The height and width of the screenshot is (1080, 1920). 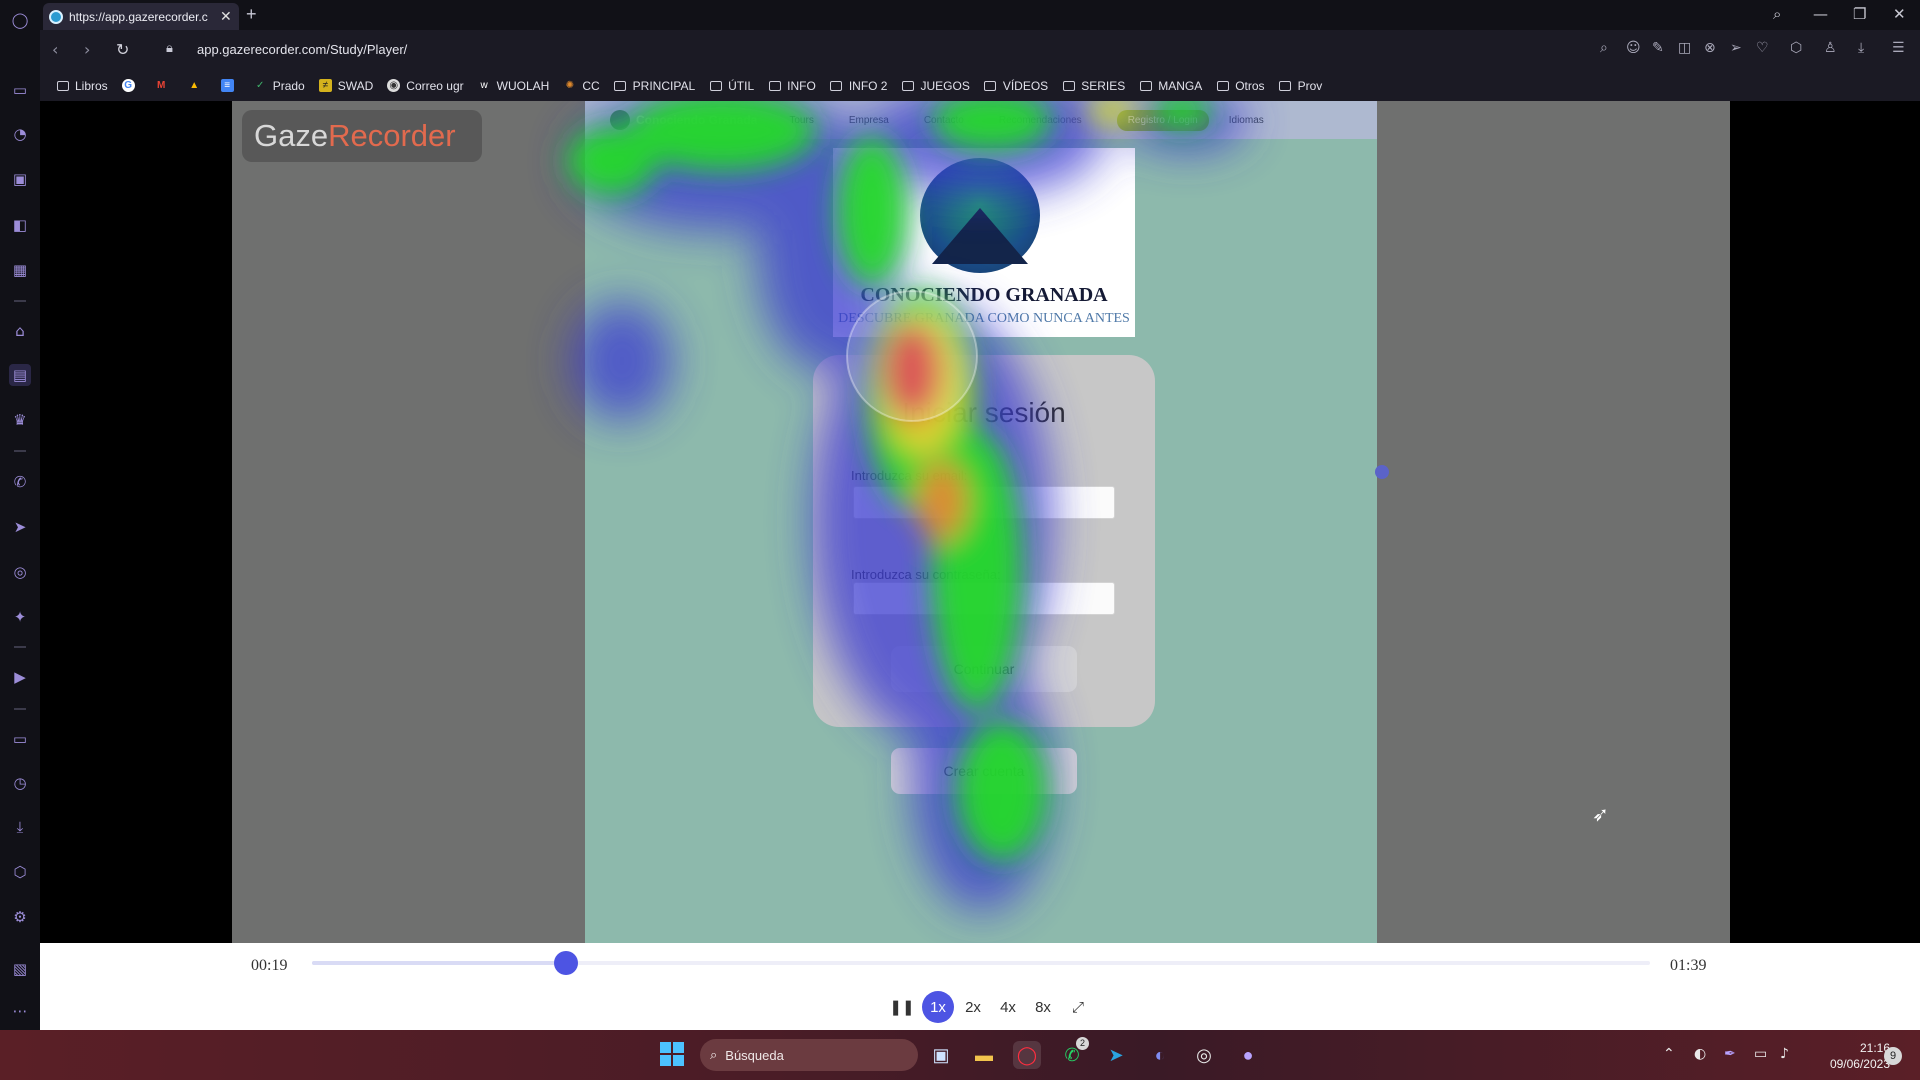 I want to click on back-icon: ‹, so click(x=55, y=49).